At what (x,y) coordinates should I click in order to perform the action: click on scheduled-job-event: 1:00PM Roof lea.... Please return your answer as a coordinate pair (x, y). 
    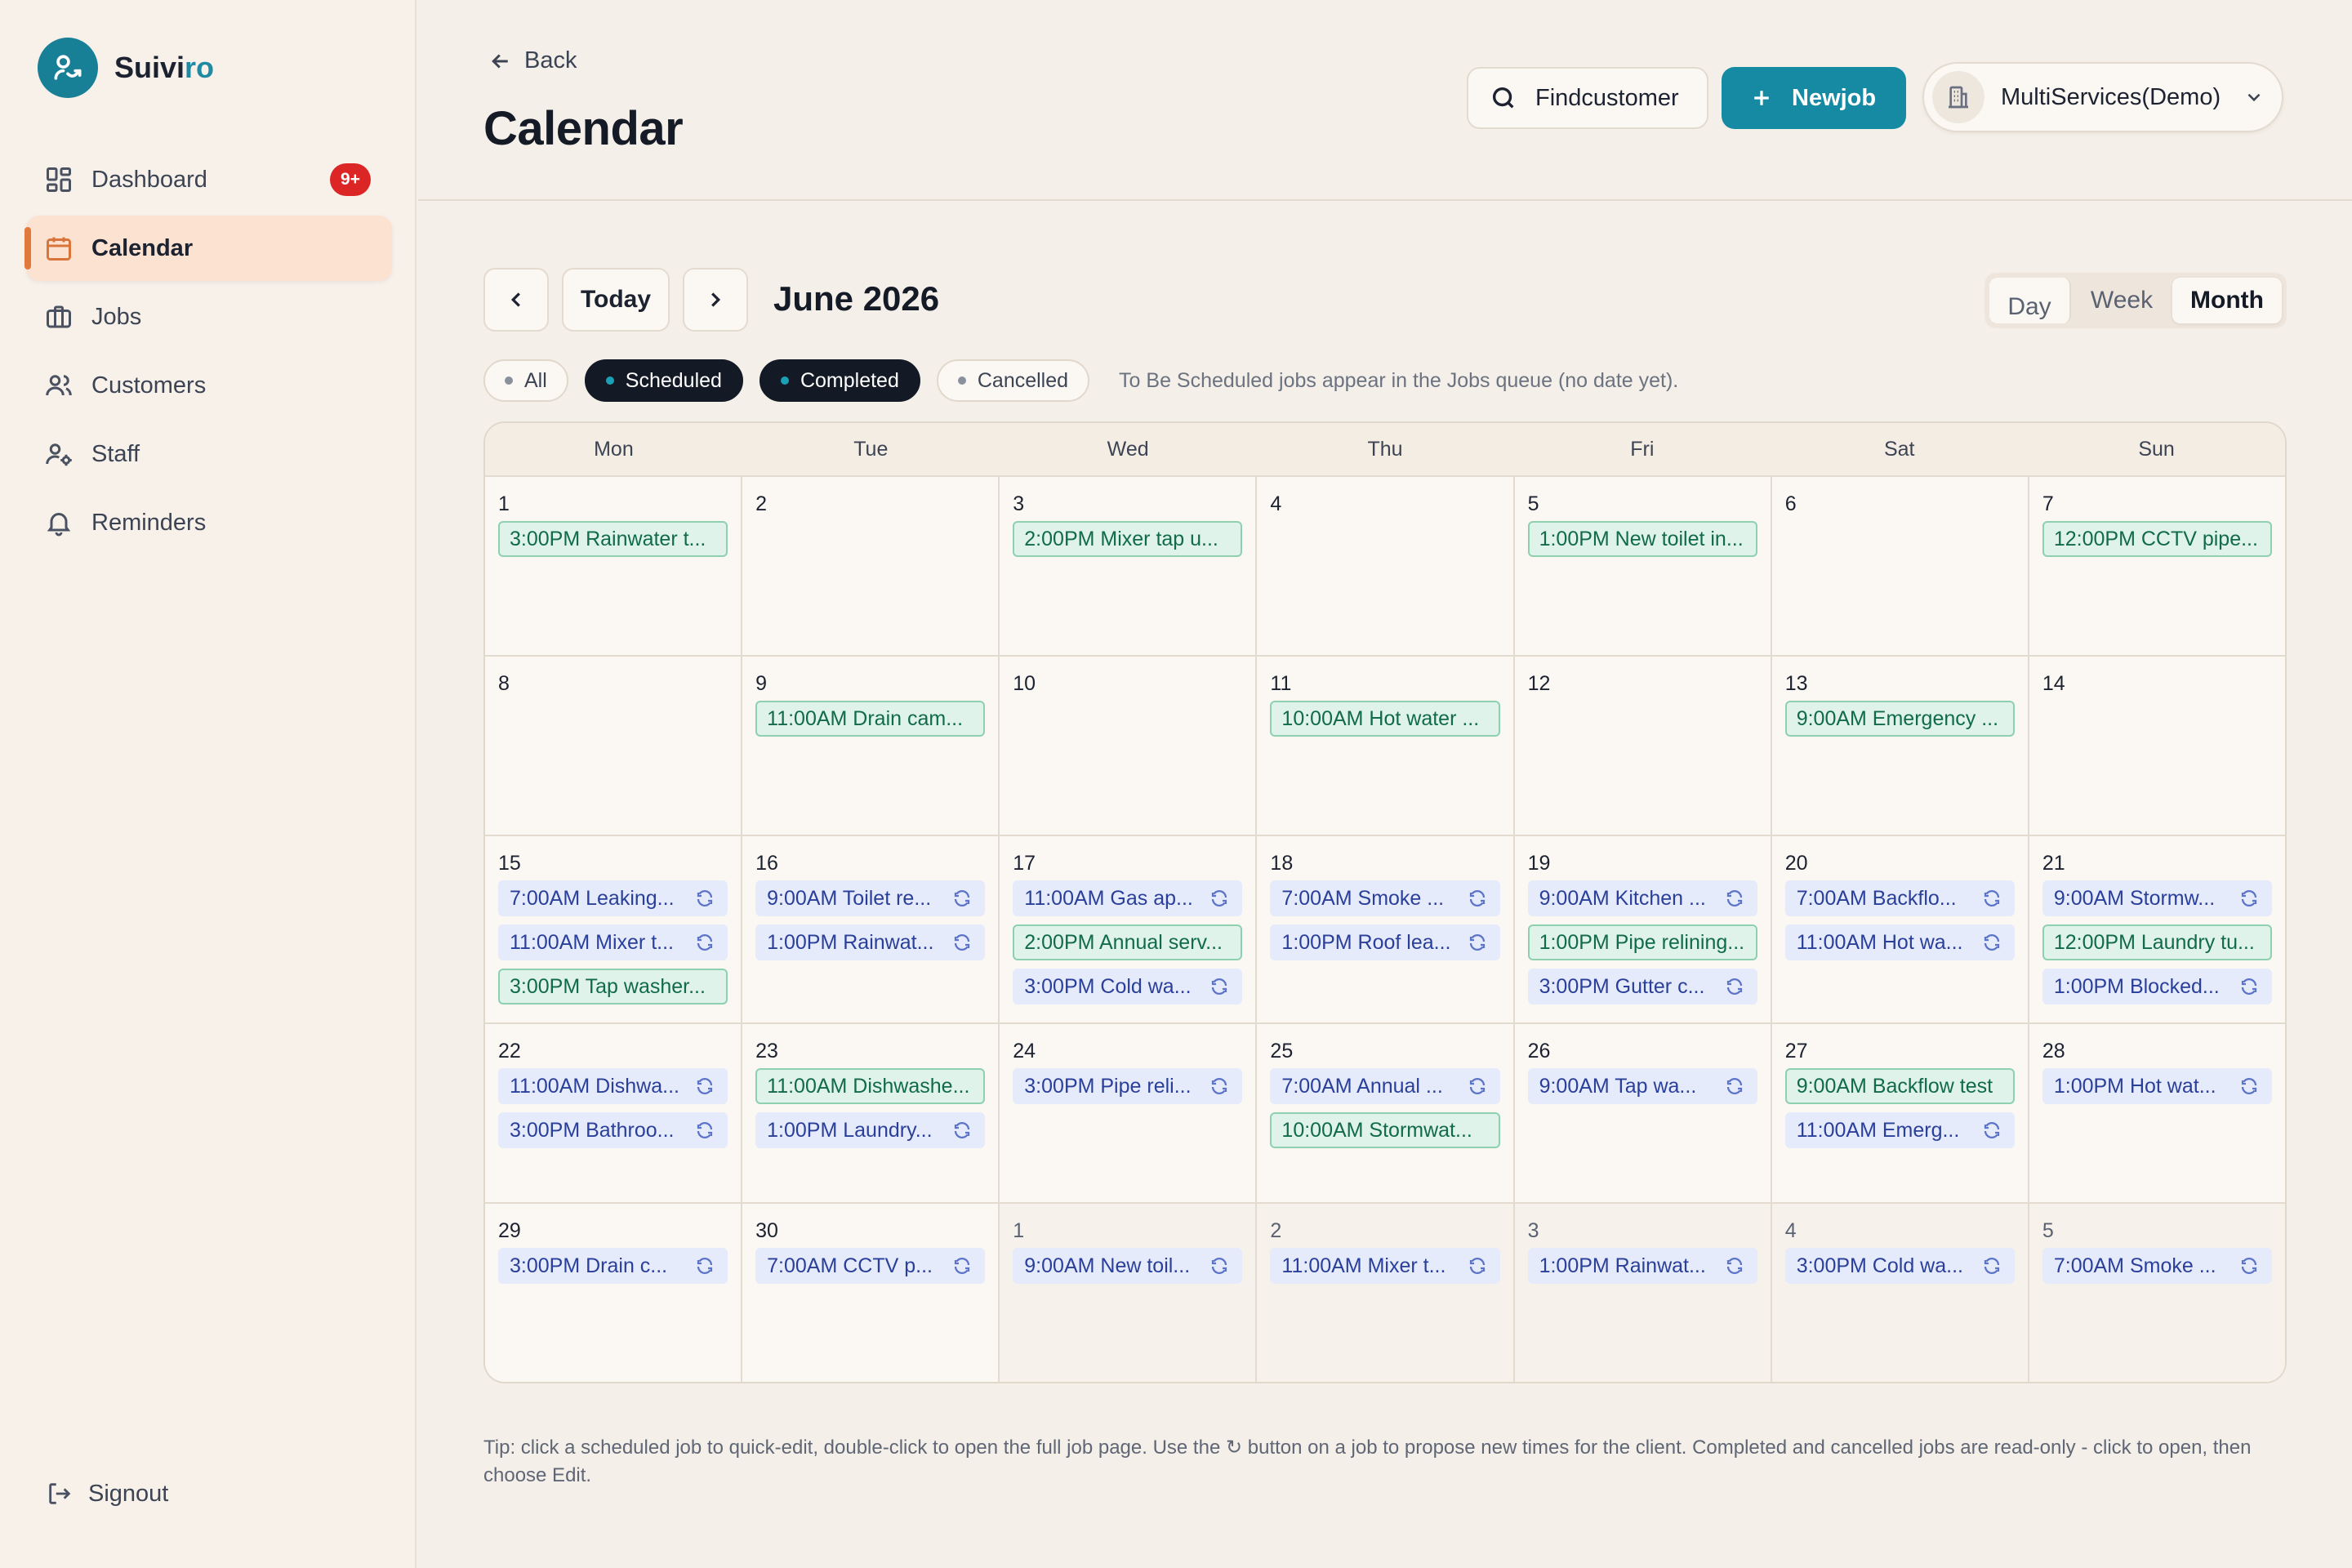
    Looking at the image, I should click on (1385, 942).